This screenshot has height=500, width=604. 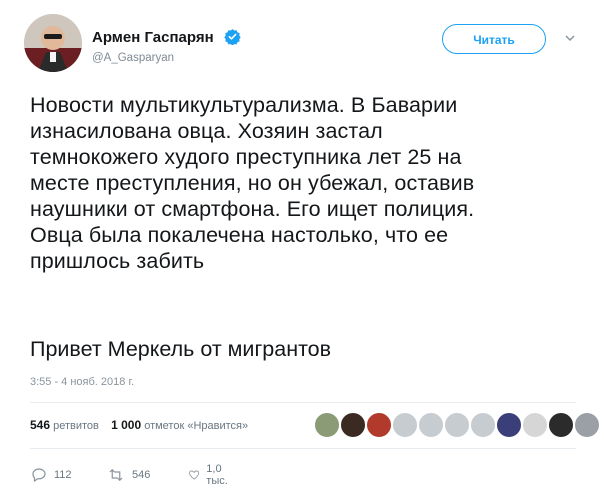 What do you see at coordinates (116, 475) in the screenshot?
I see `retweet-icon` at bounding box center [116, 475].